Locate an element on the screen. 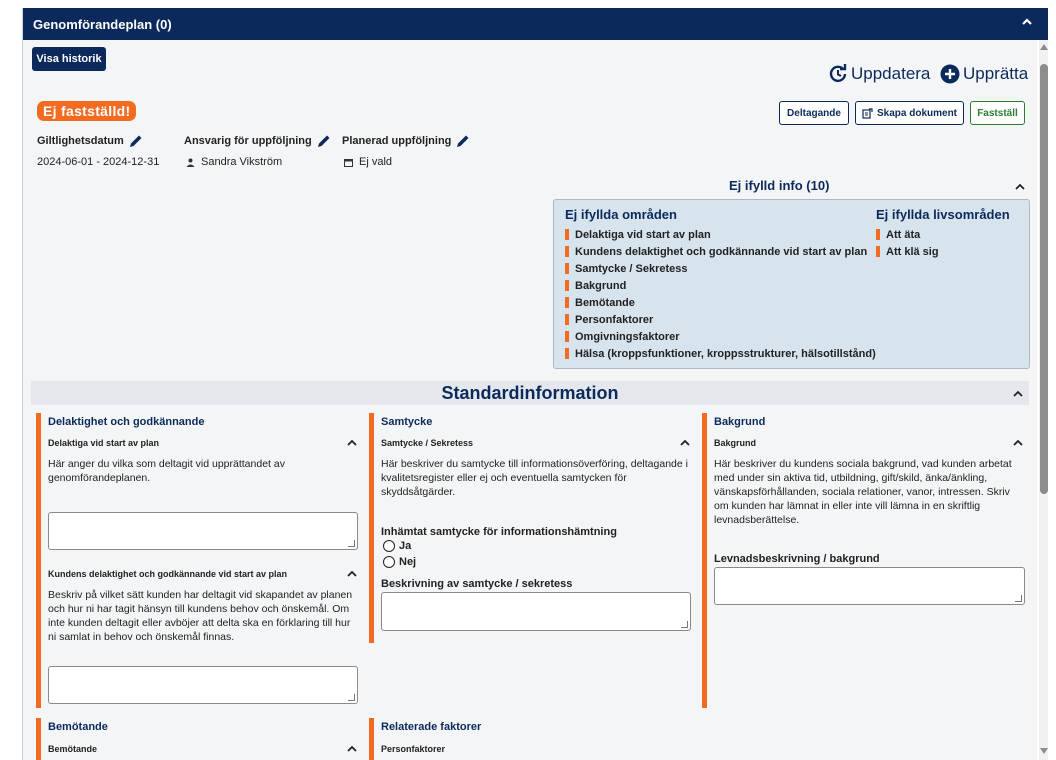 This screenshot has width=1056, height=760. list-item: Bemötande is located at coordinates (720, 302).